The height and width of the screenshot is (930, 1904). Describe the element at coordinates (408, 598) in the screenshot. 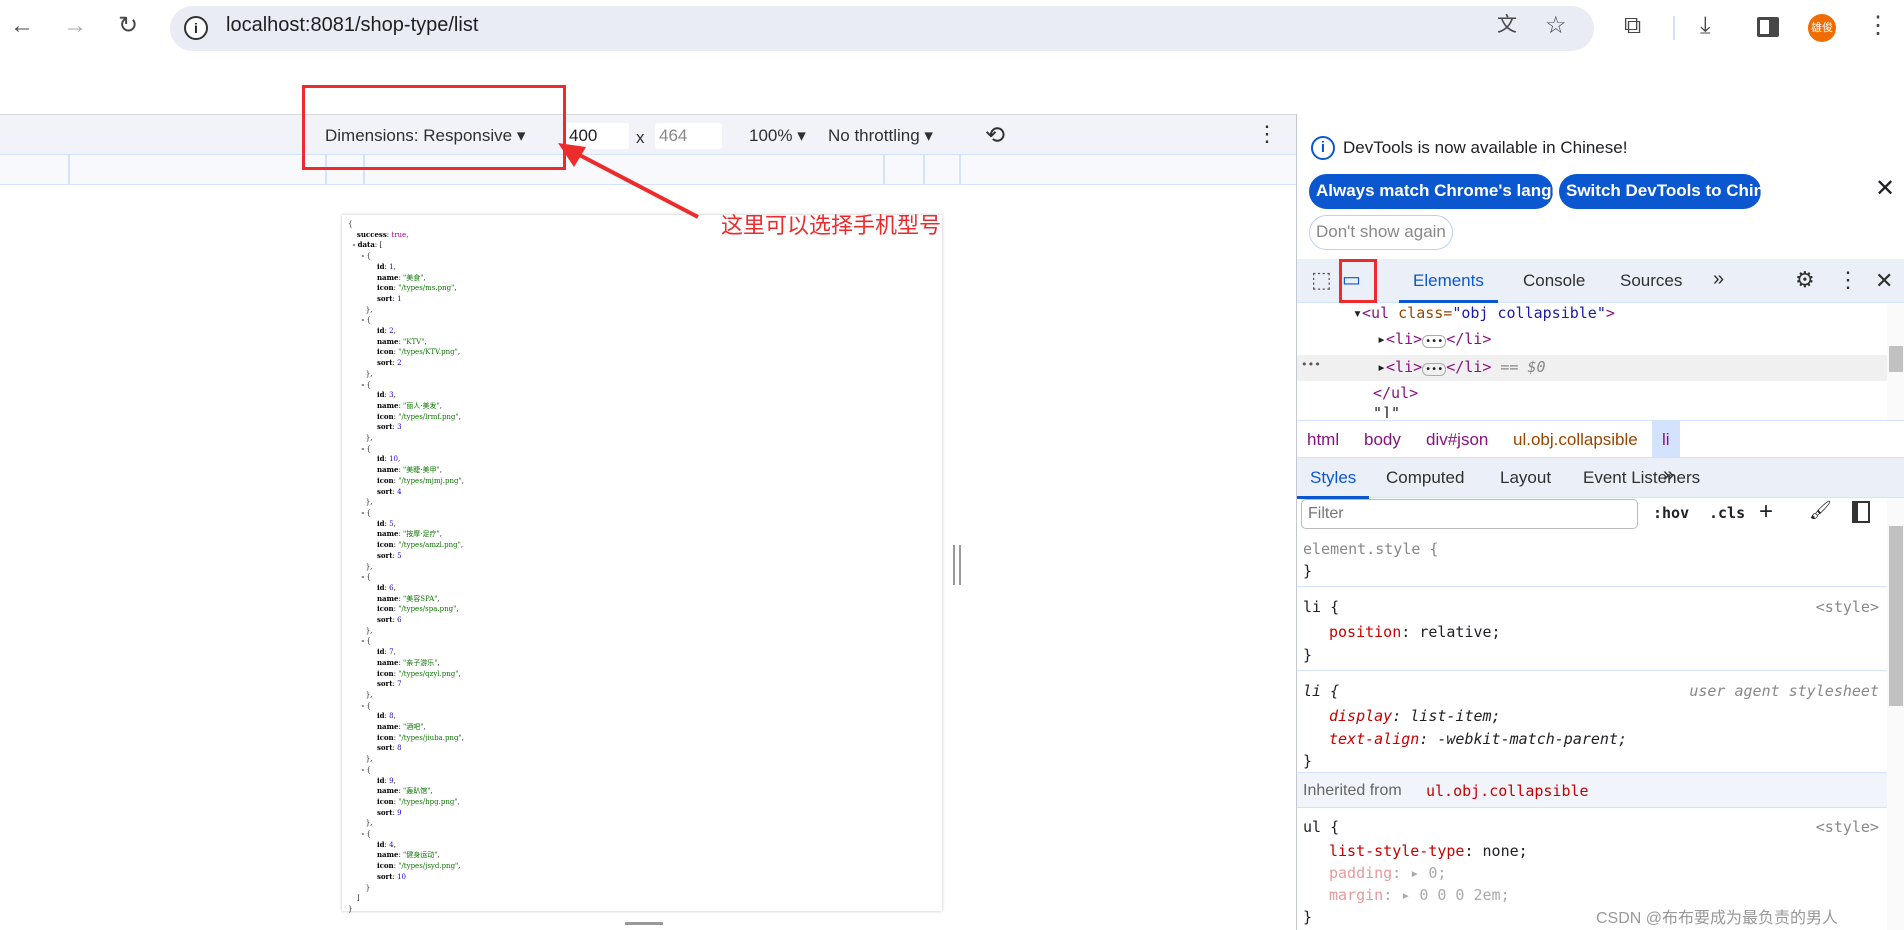

I see `json-item-name: name: "美容SPA",` at that location.